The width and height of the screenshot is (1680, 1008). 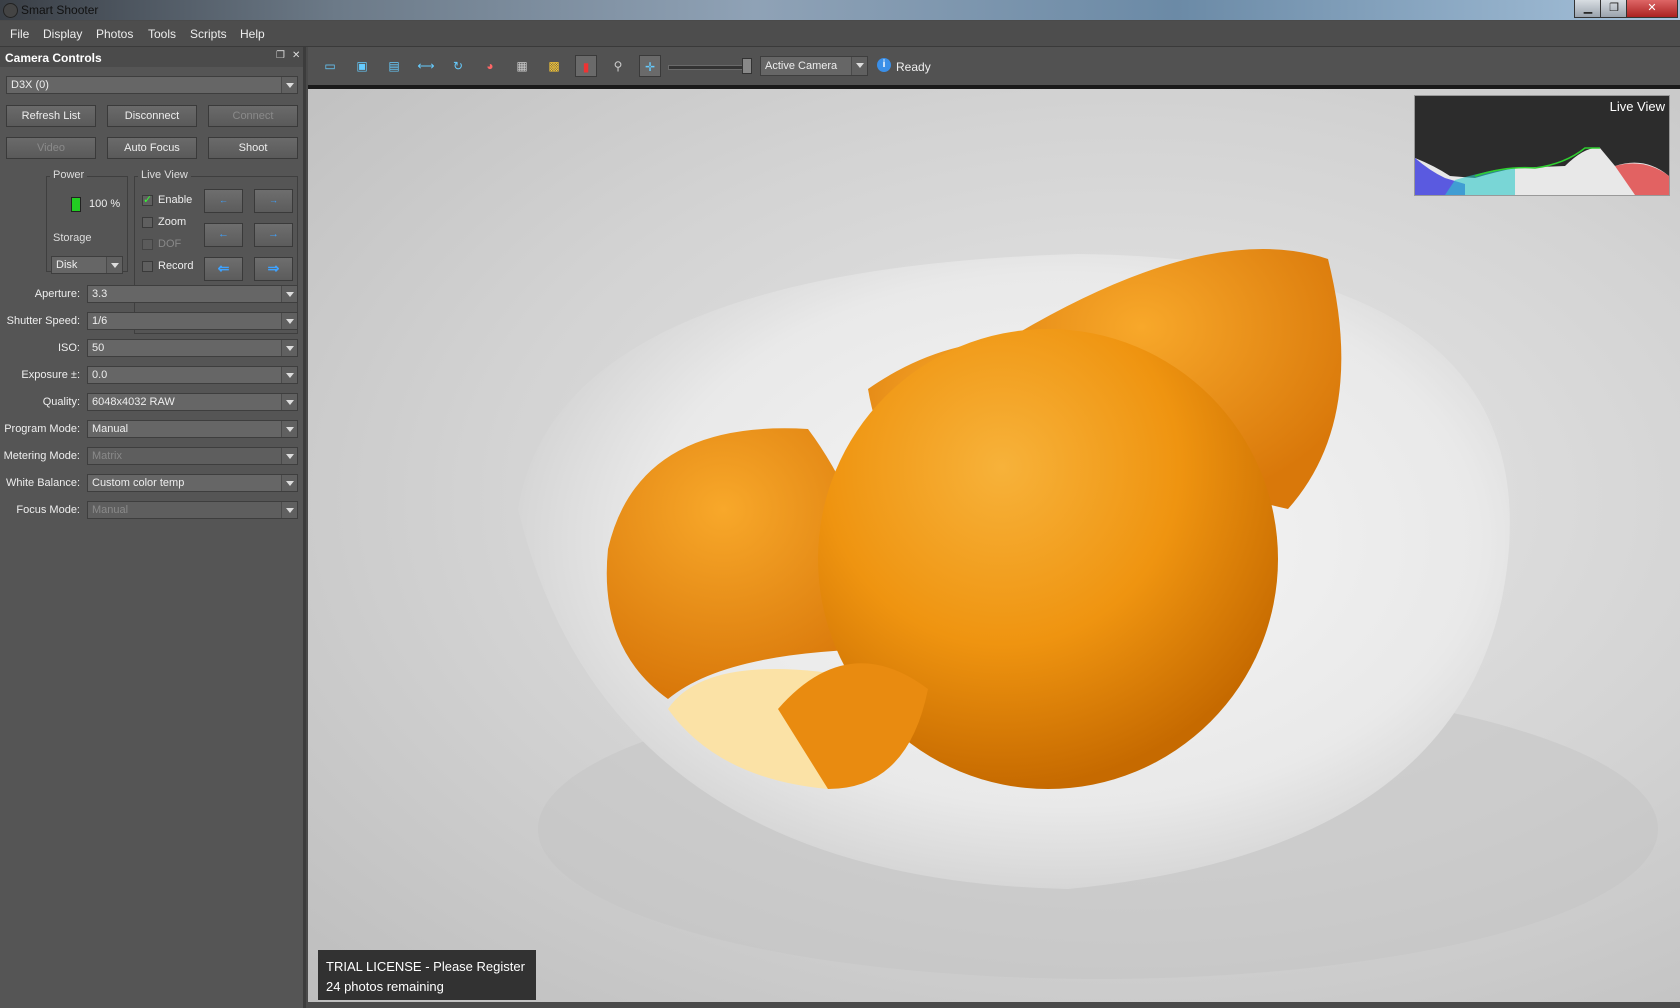 What do you see at coordinates (151, 57) in the screenshot?
I see `panel-header: Camera Controls ❐ ✕` at bounding box center [151, 57].